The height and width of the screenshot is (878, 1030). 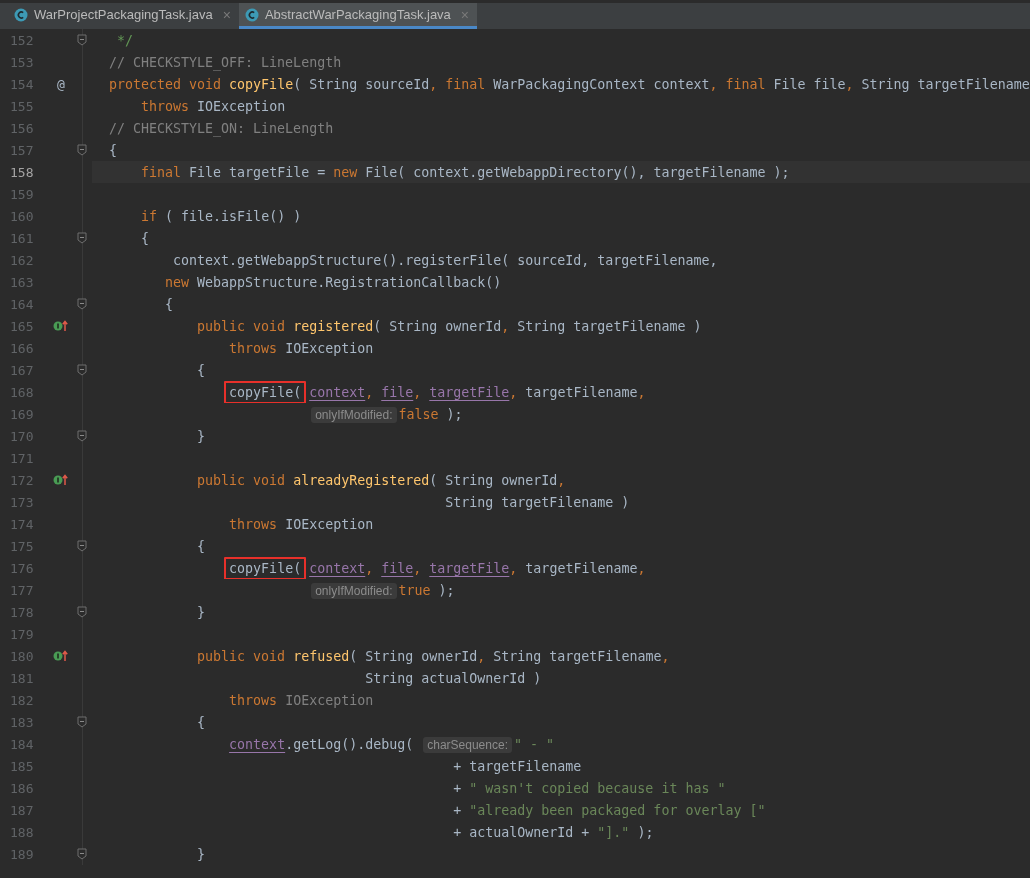 I want to click on line-number: 160, so click(x=22, y=216).